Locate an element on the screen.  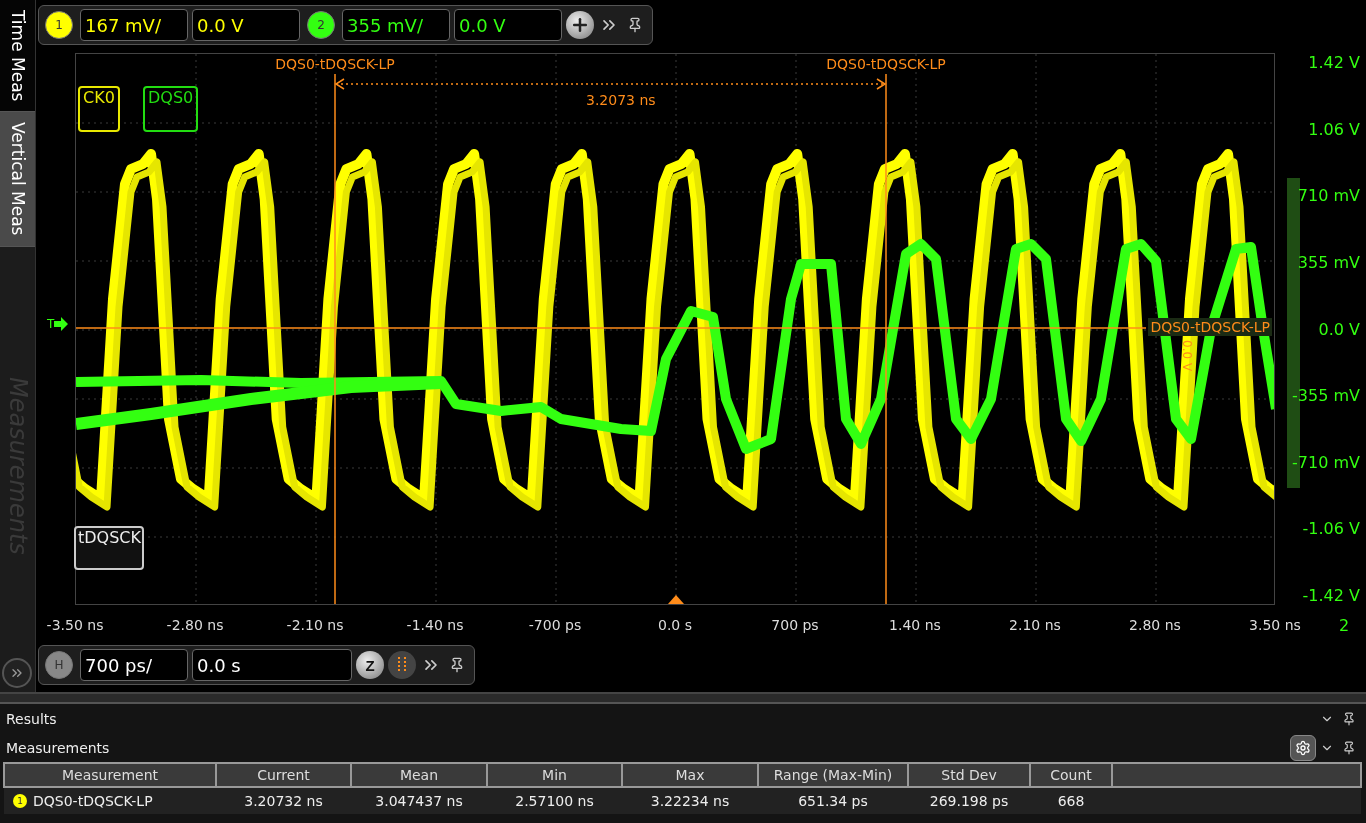
zoom-button: Z is located at coordinates (370, 665).